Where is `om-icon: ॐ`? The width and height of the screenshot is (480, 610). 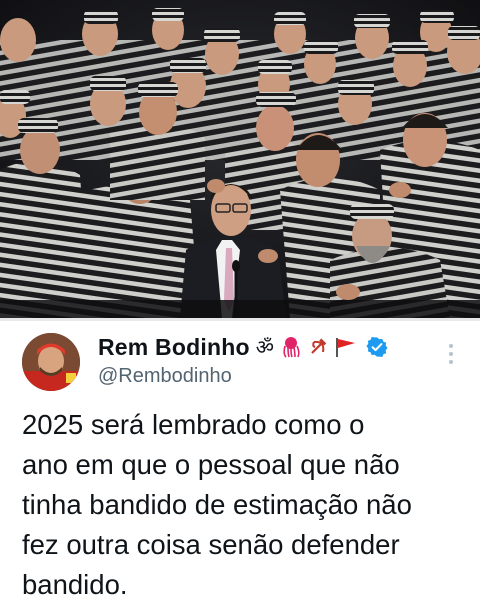
om-icon: ॐ is located at coordinates (264, 347).